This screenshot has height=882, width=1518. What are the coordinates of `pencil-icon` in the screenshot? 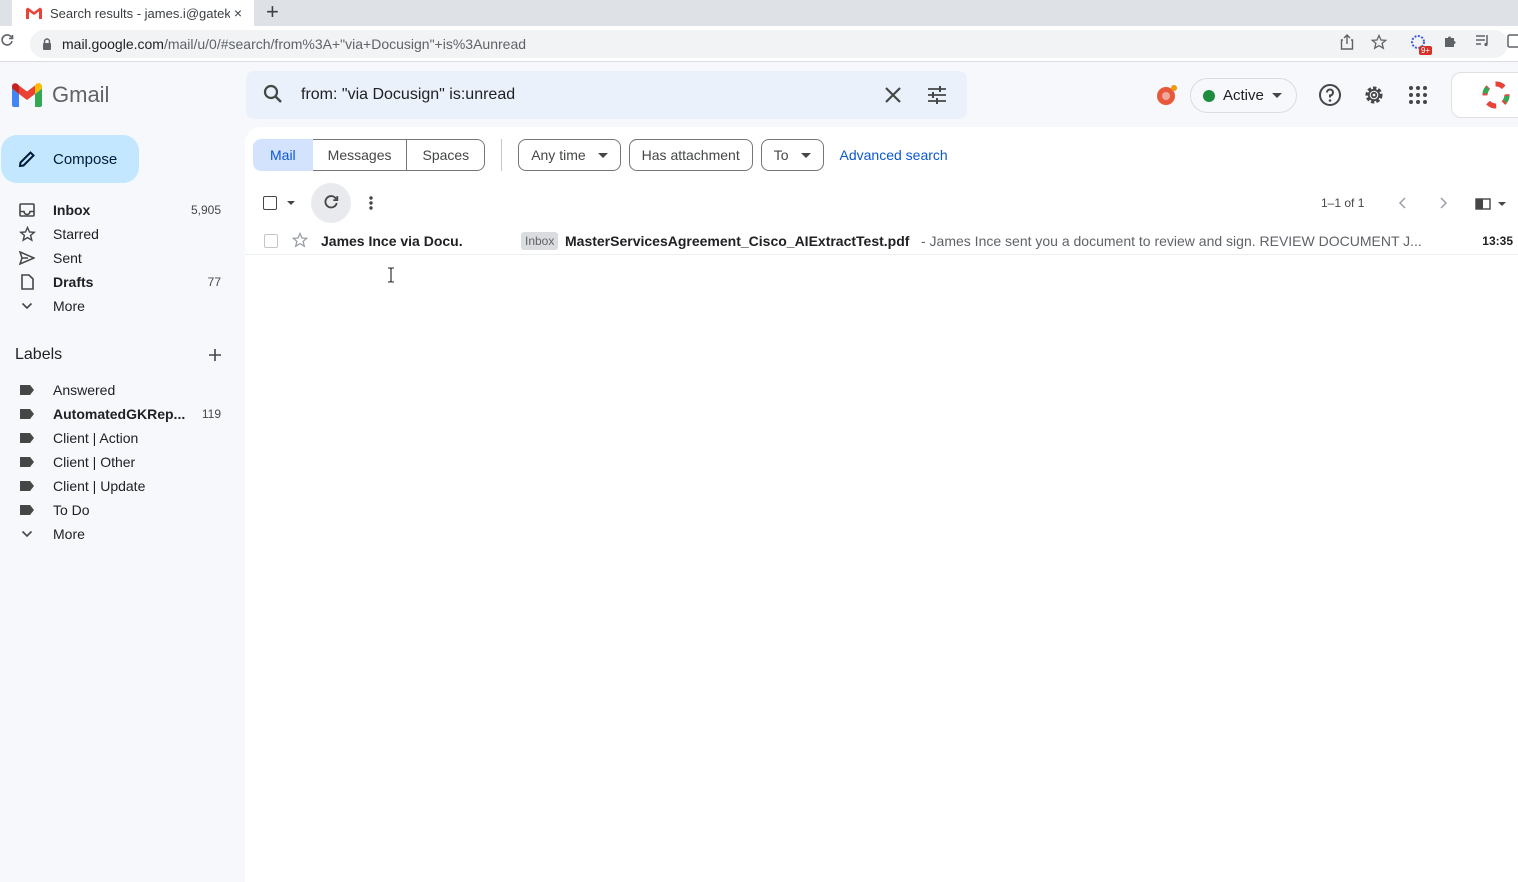 It's located at (26, 159).